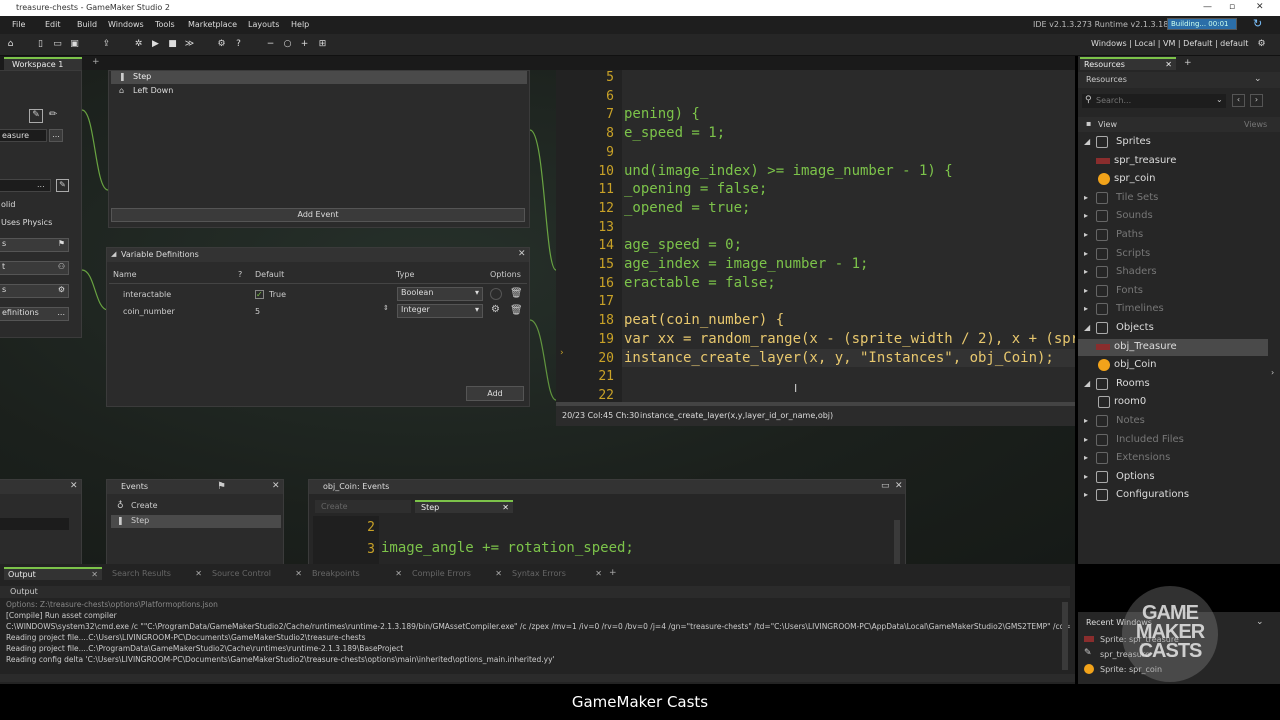 The height and width of the screenshot is (720, 1280). Describe the element at coordinates (57, 44) in the screenshot. I see `open-project-icon: ▭` at that location.